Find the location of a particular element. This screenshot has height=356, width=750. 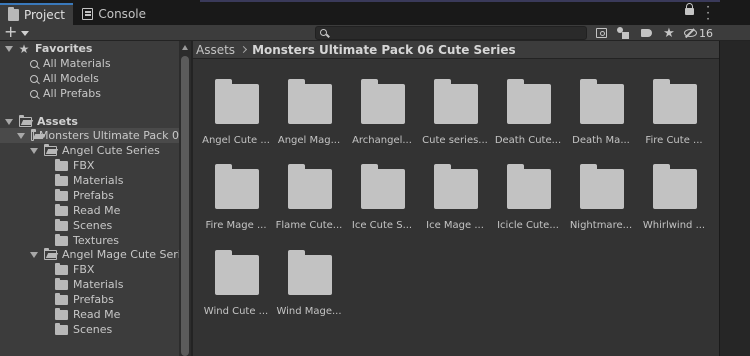

breadcrumb-current: Monsters Ultimate Pack 06 Cute Series is located at coordinates (384, 50).